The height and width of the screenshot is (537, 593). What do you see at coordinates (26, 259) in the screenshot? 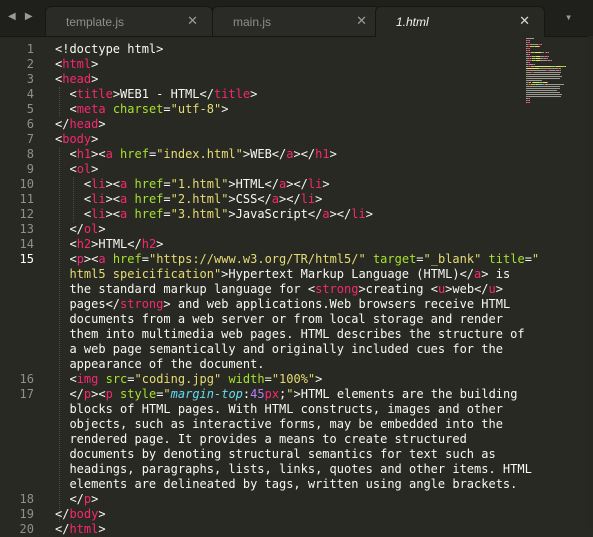
I see `line-number: 15` at bounding box center [26, 259].